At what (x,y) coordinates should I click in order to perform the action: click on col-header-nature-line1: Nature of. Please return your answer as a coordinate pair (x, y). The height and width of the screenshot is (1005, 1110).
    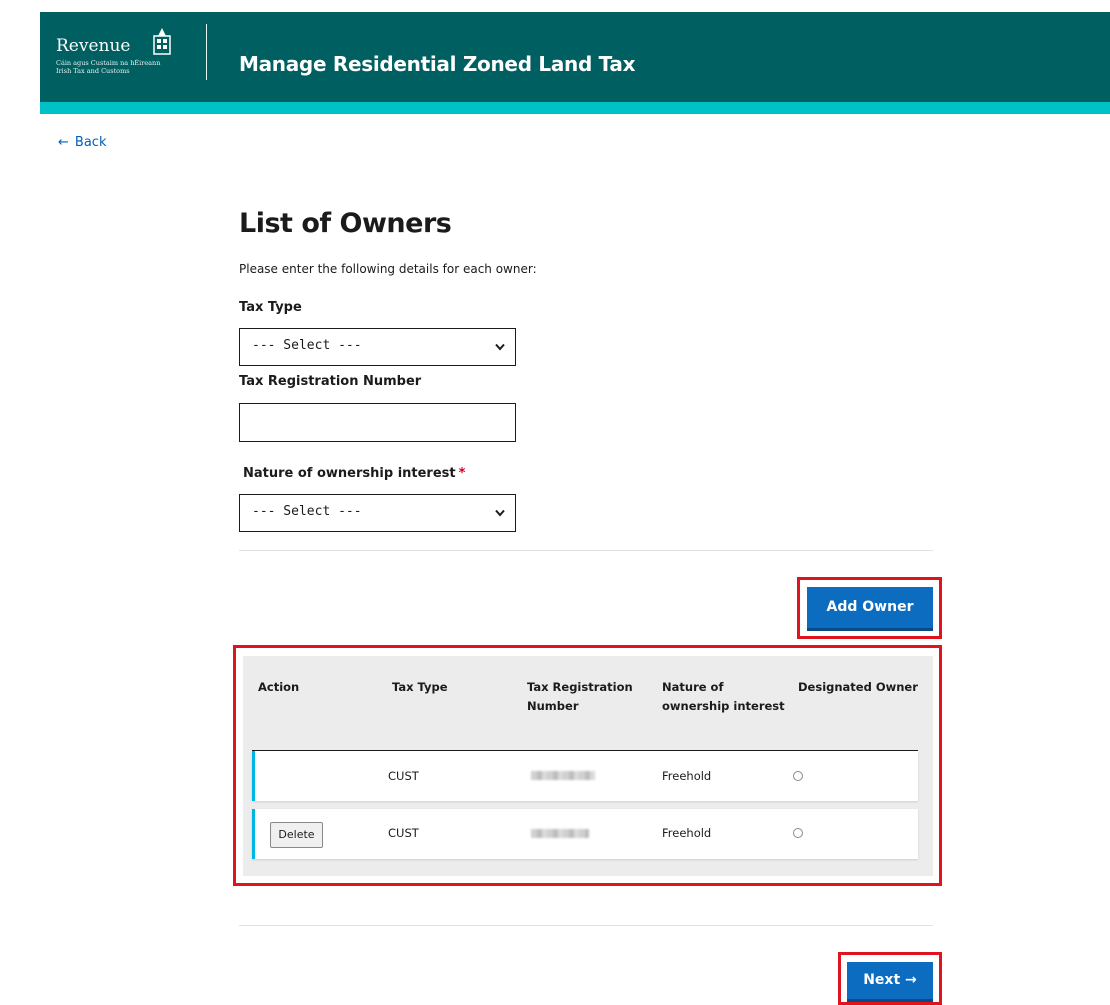
    Looking at the image, I should click on (693, 687).